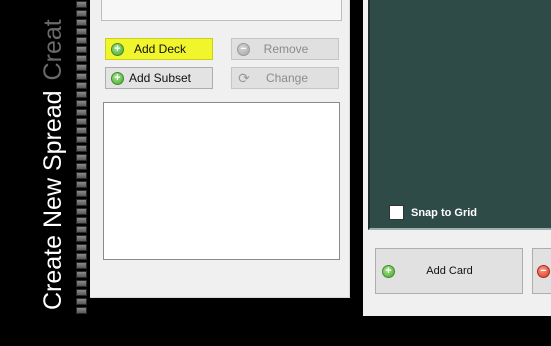 This screenshot has width=551, height=346. I want to click on change-button: ⟳ Change, so click(285, 78).